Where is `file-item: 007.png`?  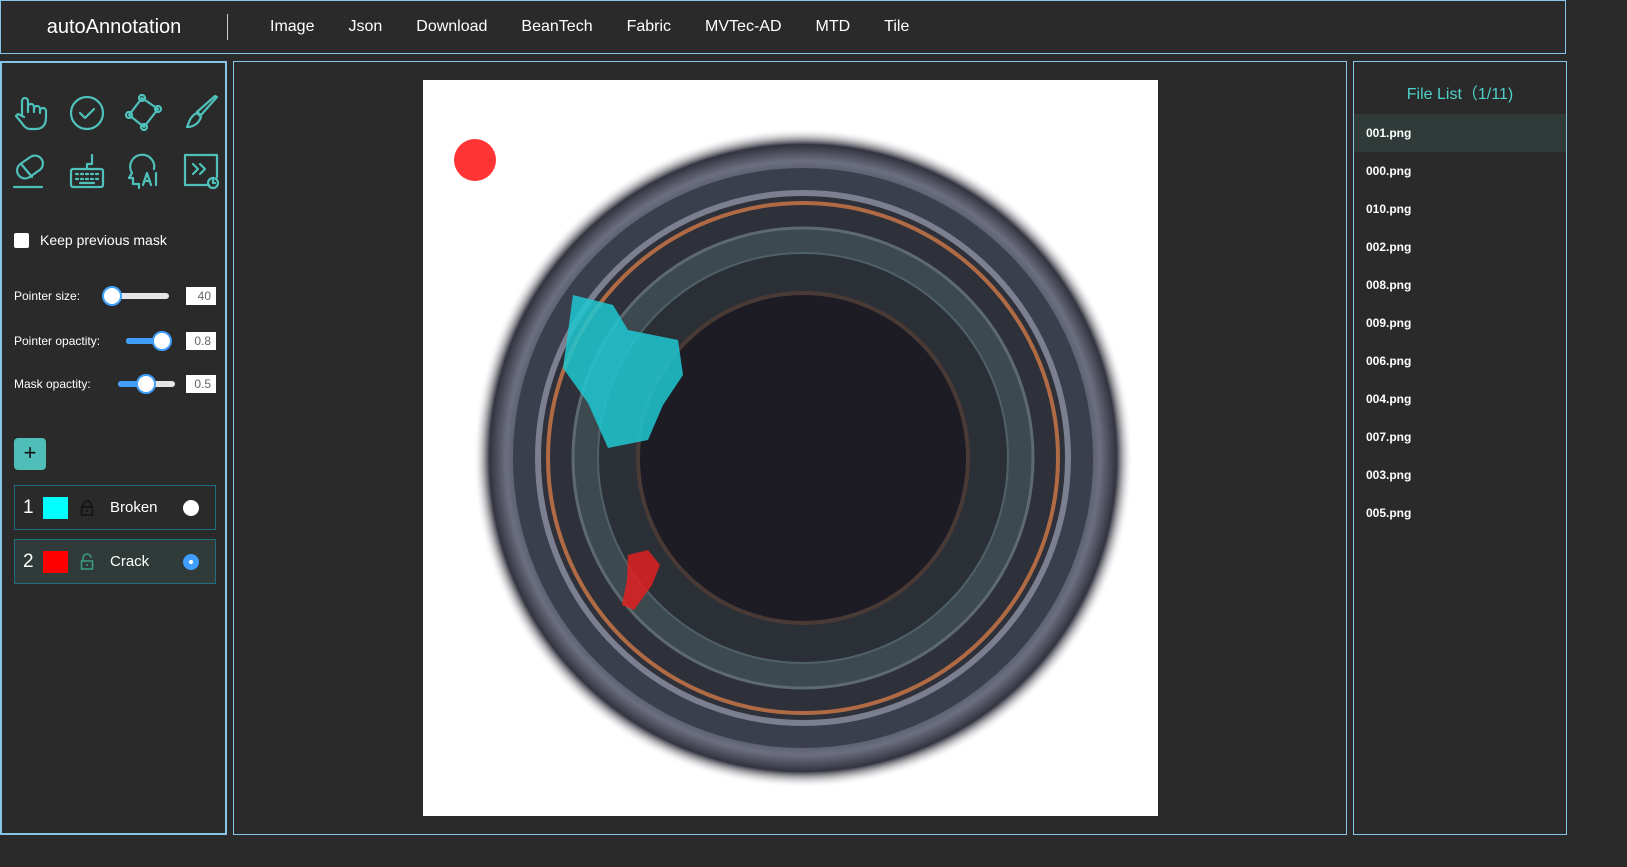
file-item: 007.png is located at coordinates (1460, 437).